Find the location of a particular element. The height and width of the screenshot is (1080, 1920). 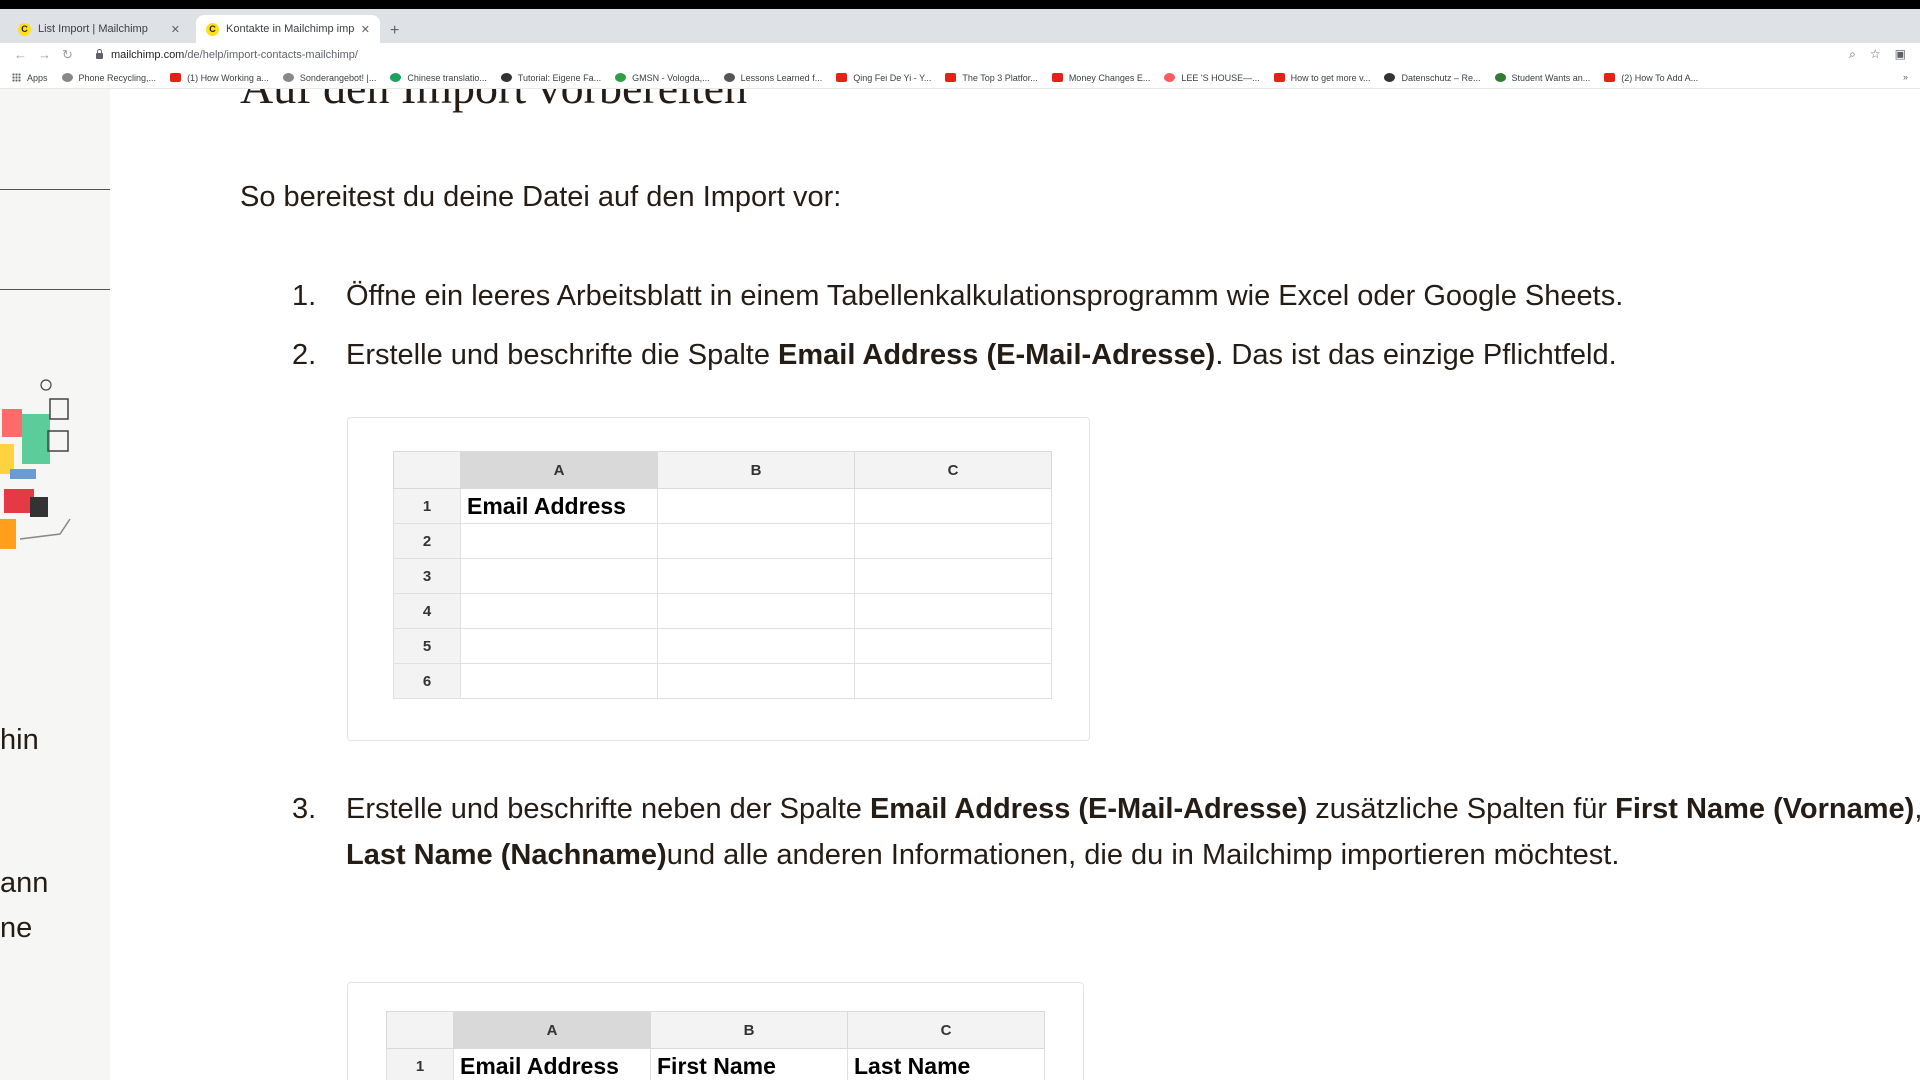

tab-list-import: C List Import | Mailchimp ✕ is located at coordinates (99, 29).